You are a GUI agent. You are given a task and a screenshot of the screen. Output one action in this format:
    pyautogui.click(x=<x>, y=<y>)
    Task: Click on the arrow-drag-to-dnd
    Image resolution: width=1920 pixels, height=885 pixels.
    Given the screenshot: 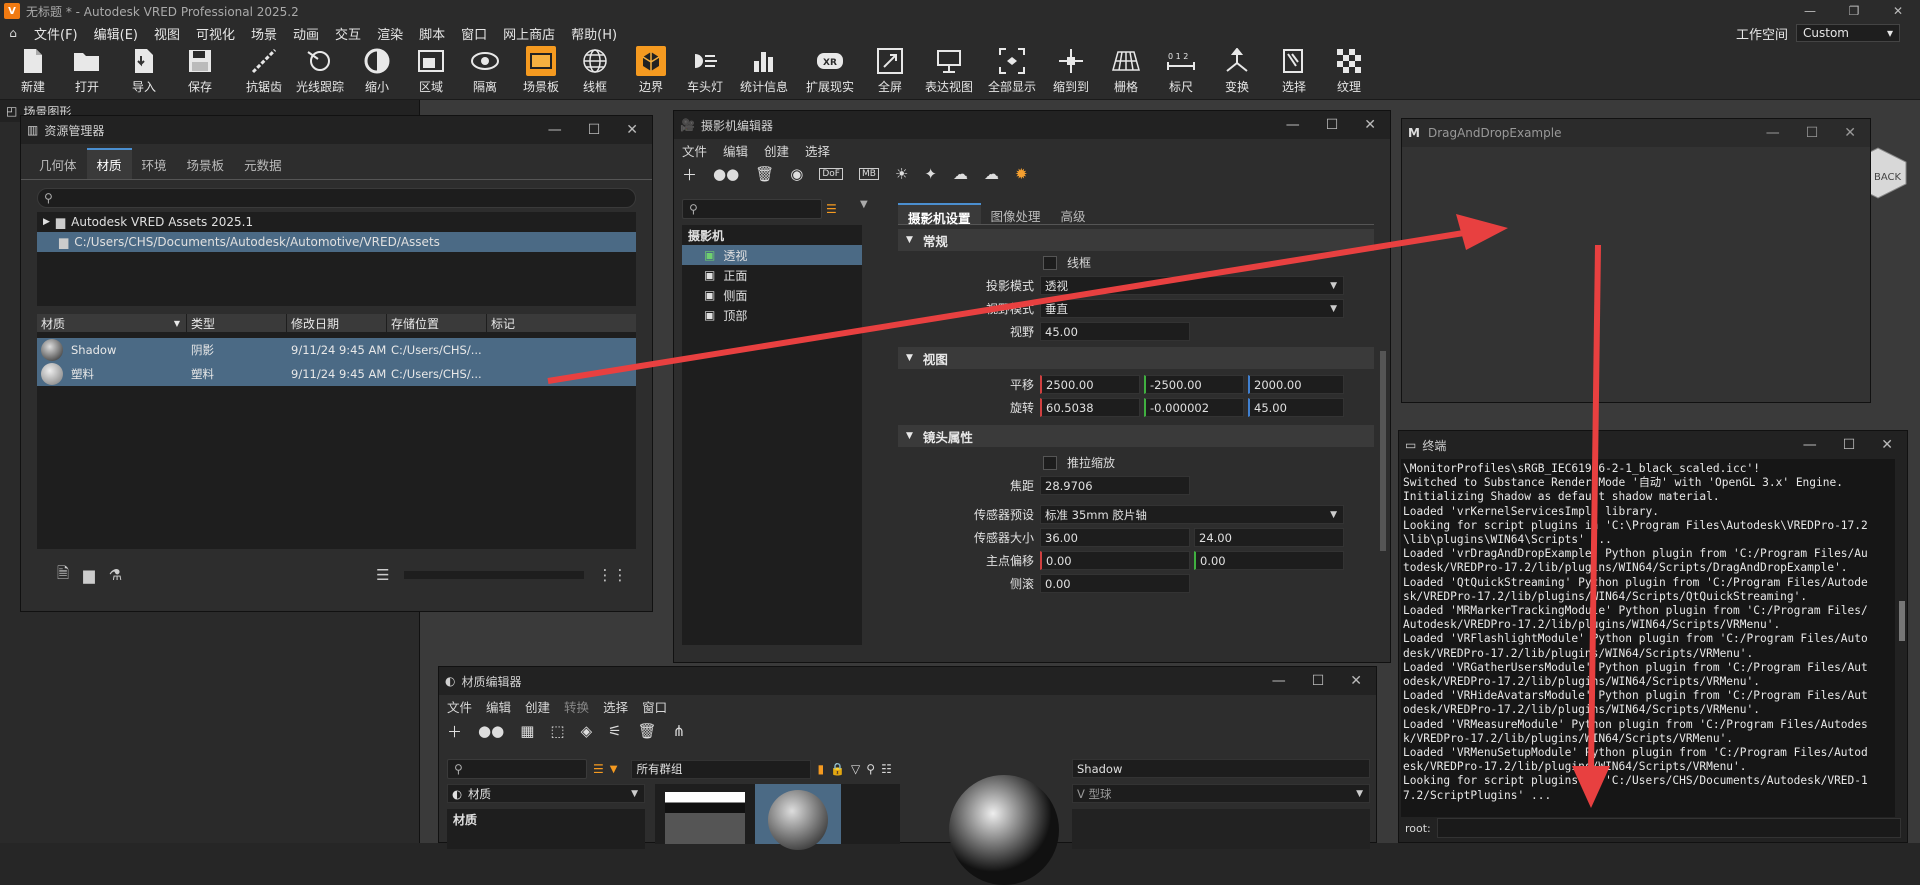 What is the action you would take?
    pyautogui.click(x=1009, y=306)
    